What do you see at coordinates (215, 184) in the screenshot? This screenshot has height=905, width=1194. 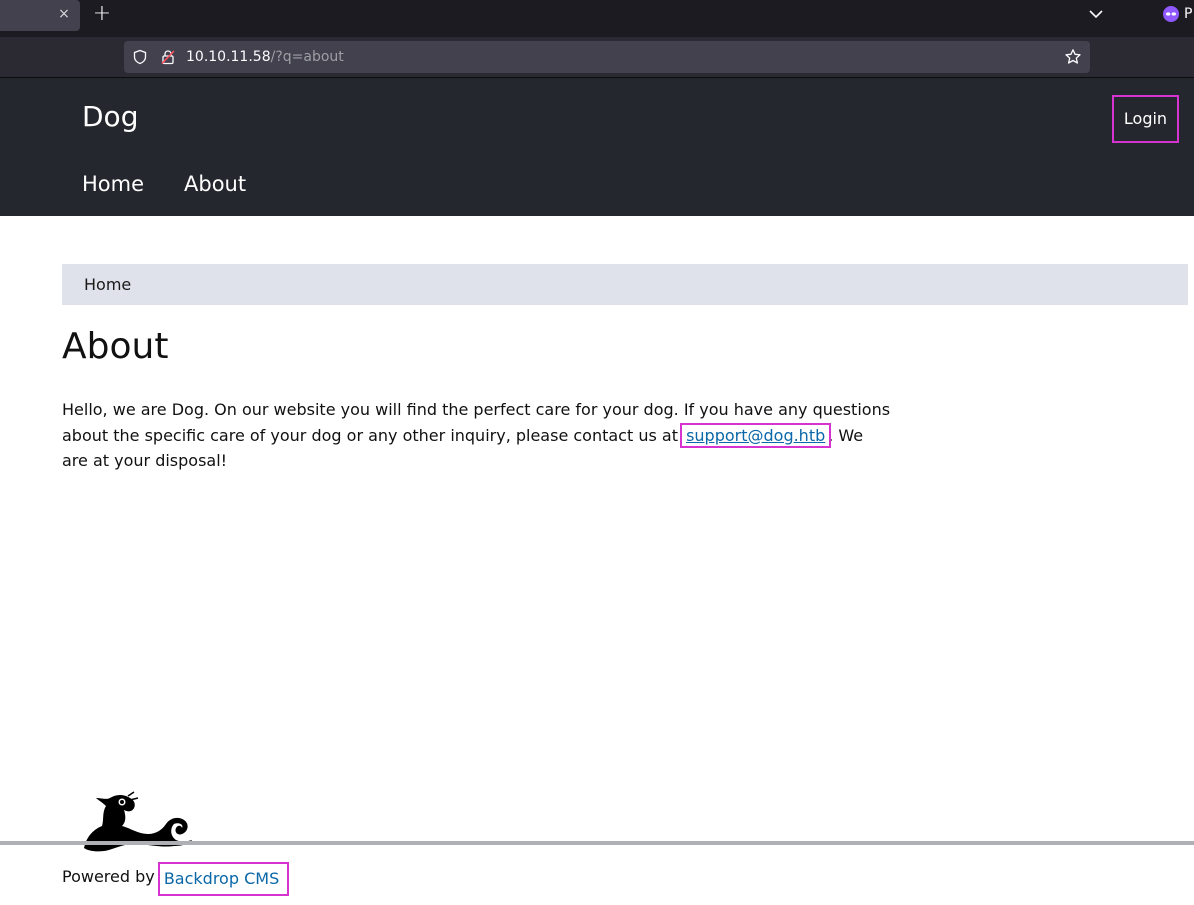 I see `menu-item-about: About` at bounding box center [215, 184].